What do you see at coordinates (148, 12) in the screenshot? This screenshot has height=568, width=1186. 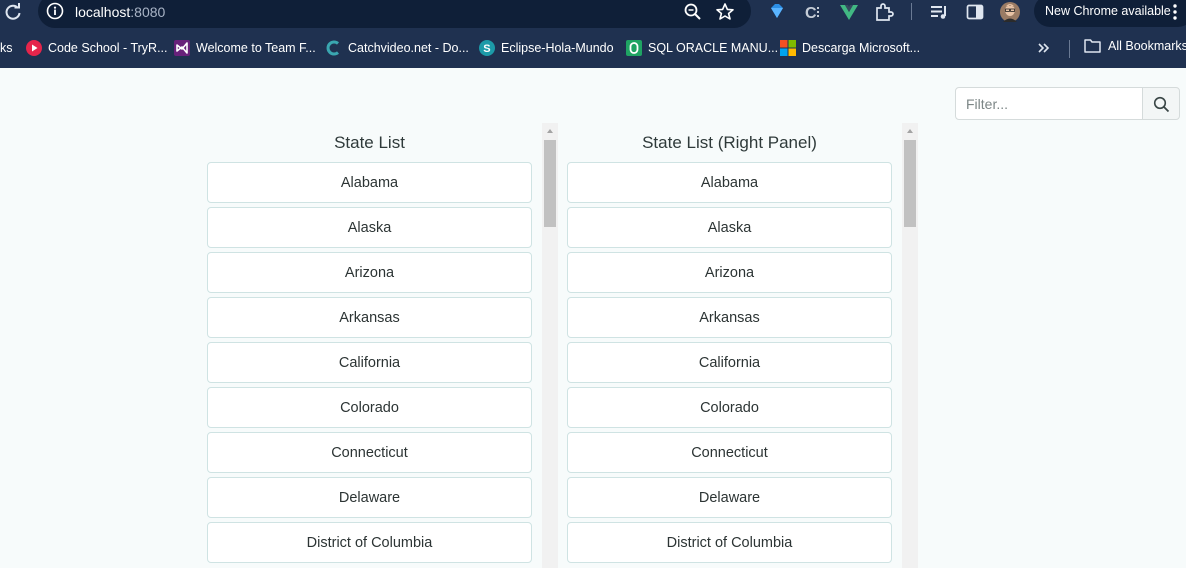 I see `url-port: :8080` at bounding box center [148, 12].